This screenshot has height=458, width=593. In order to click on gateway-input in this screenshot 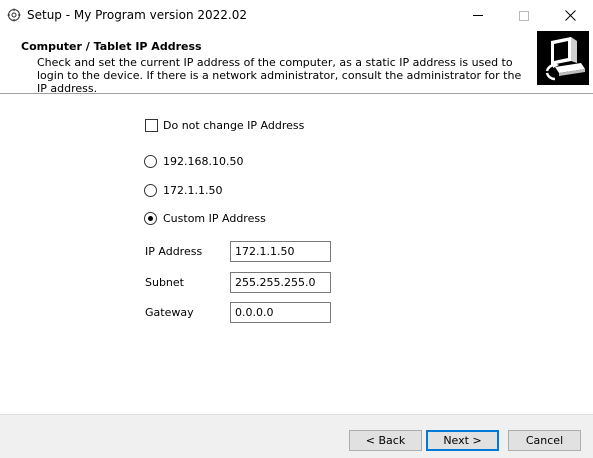, I will do `click(280, 312)`.